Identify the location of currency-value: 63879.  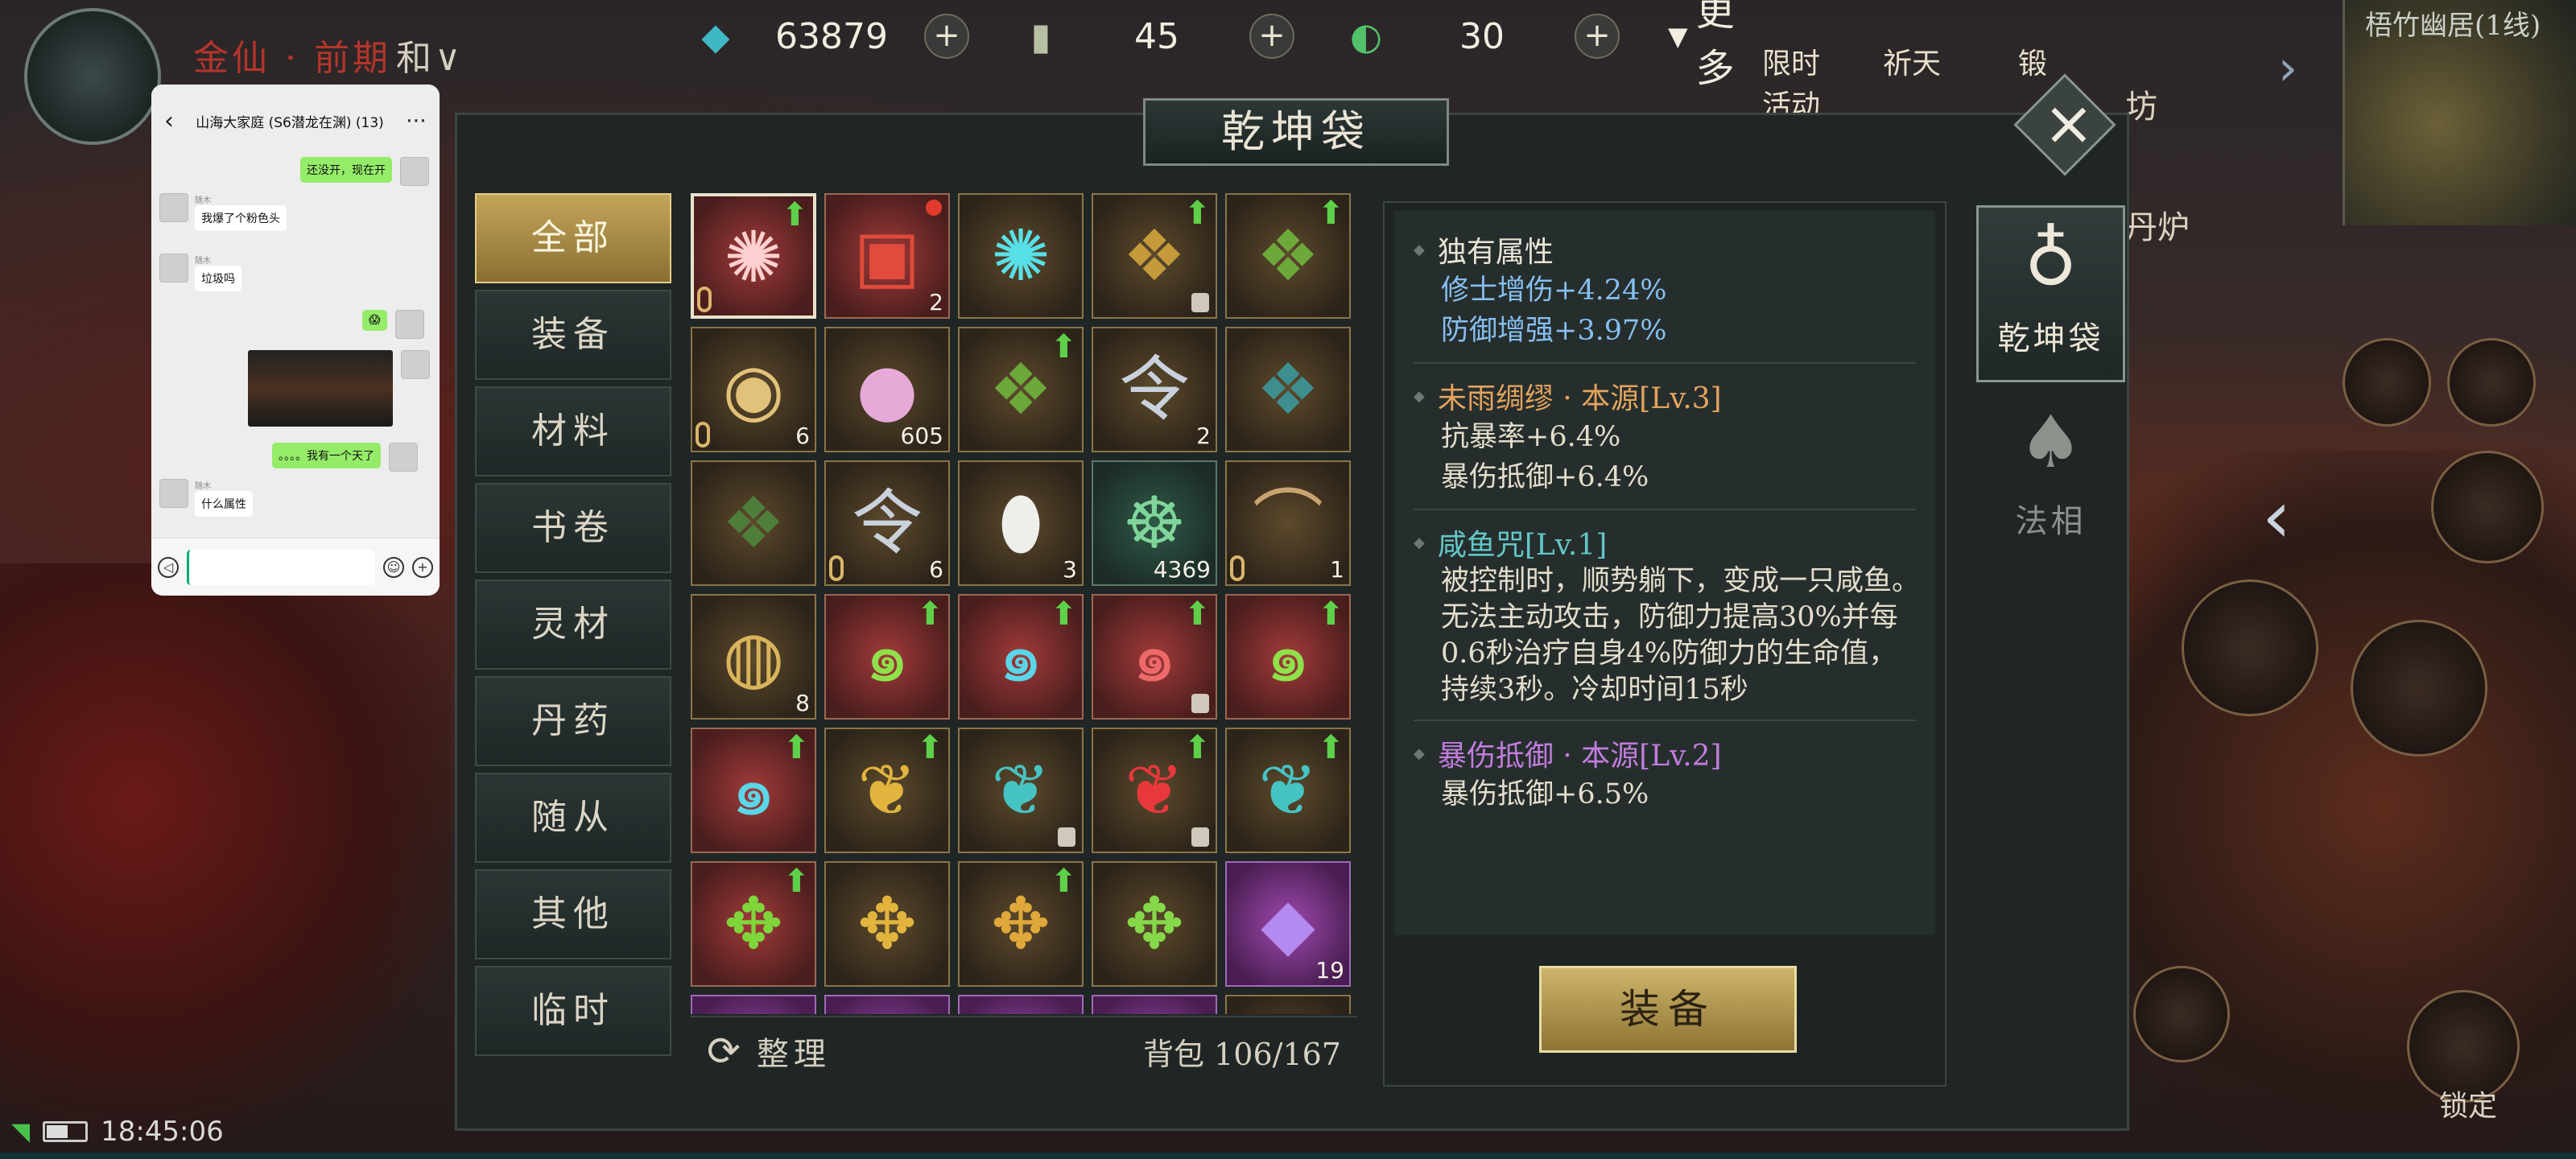
(831, 36).